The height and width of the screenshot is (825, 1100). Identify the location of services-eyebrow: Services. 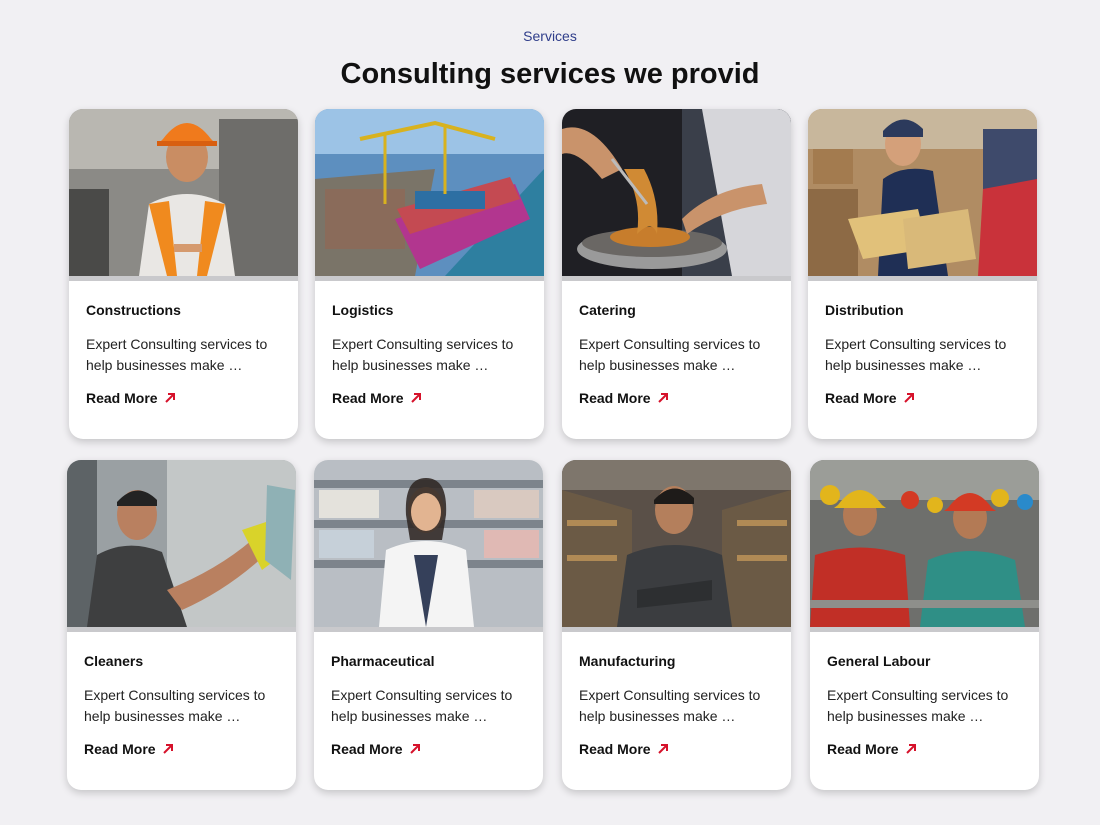
(550, 36).